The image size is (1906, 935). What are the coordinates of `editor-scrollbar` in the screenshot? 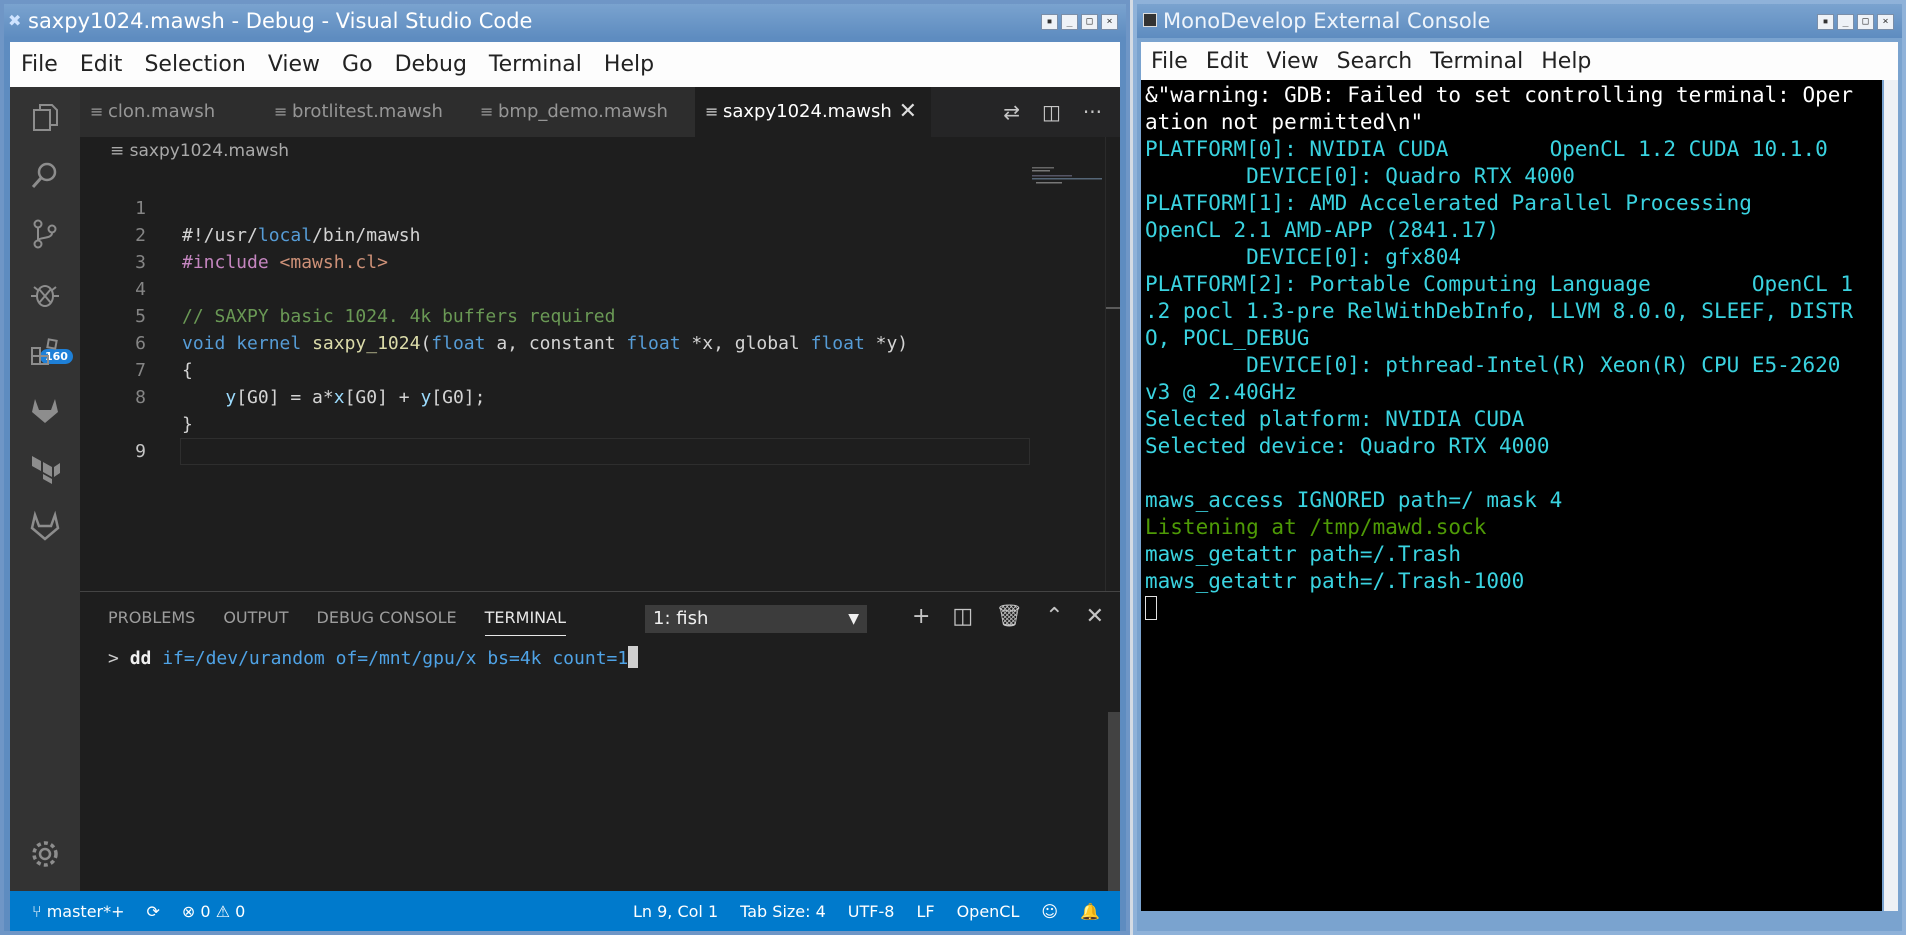 It's located at (1112, 364).